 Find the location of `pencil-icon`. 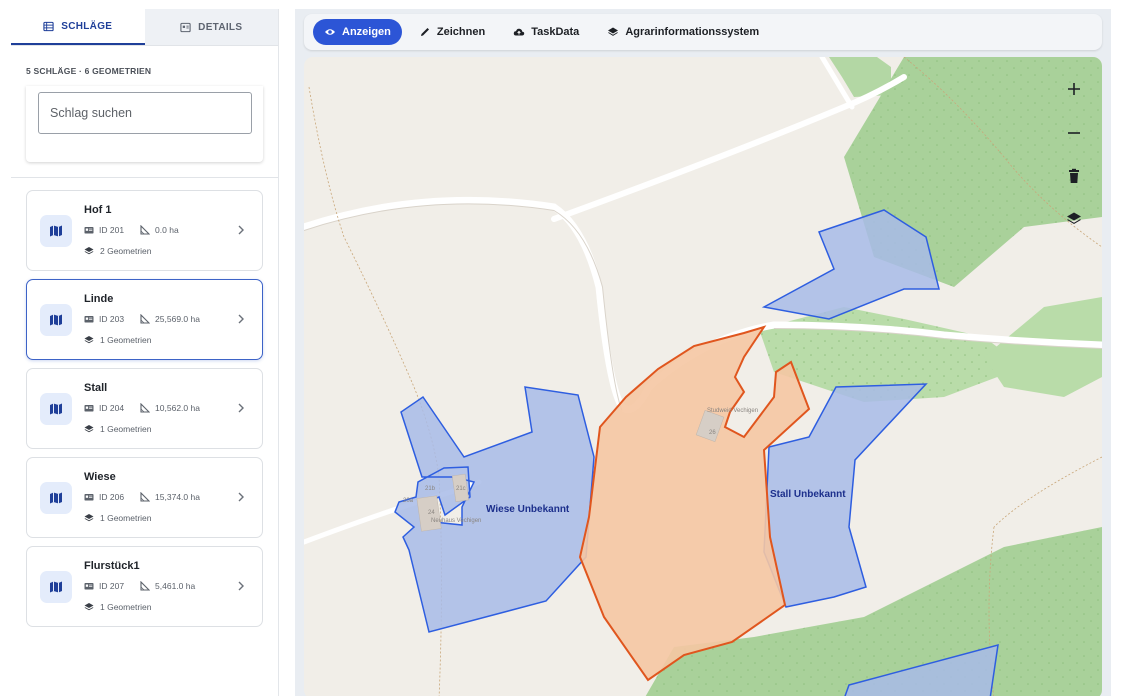

pencil-icon is located at coordinates (424, 32).